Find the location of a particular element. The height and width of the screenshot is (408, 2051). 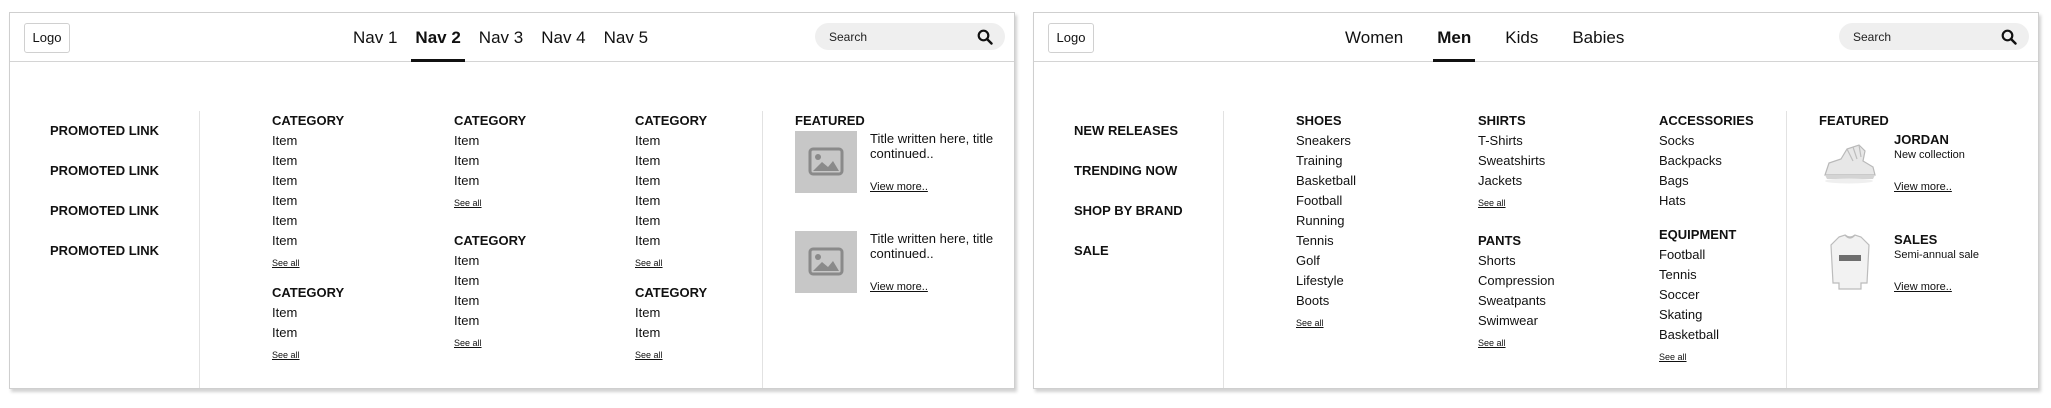

category-title: SHOES is located at coordinates (1326, 121).